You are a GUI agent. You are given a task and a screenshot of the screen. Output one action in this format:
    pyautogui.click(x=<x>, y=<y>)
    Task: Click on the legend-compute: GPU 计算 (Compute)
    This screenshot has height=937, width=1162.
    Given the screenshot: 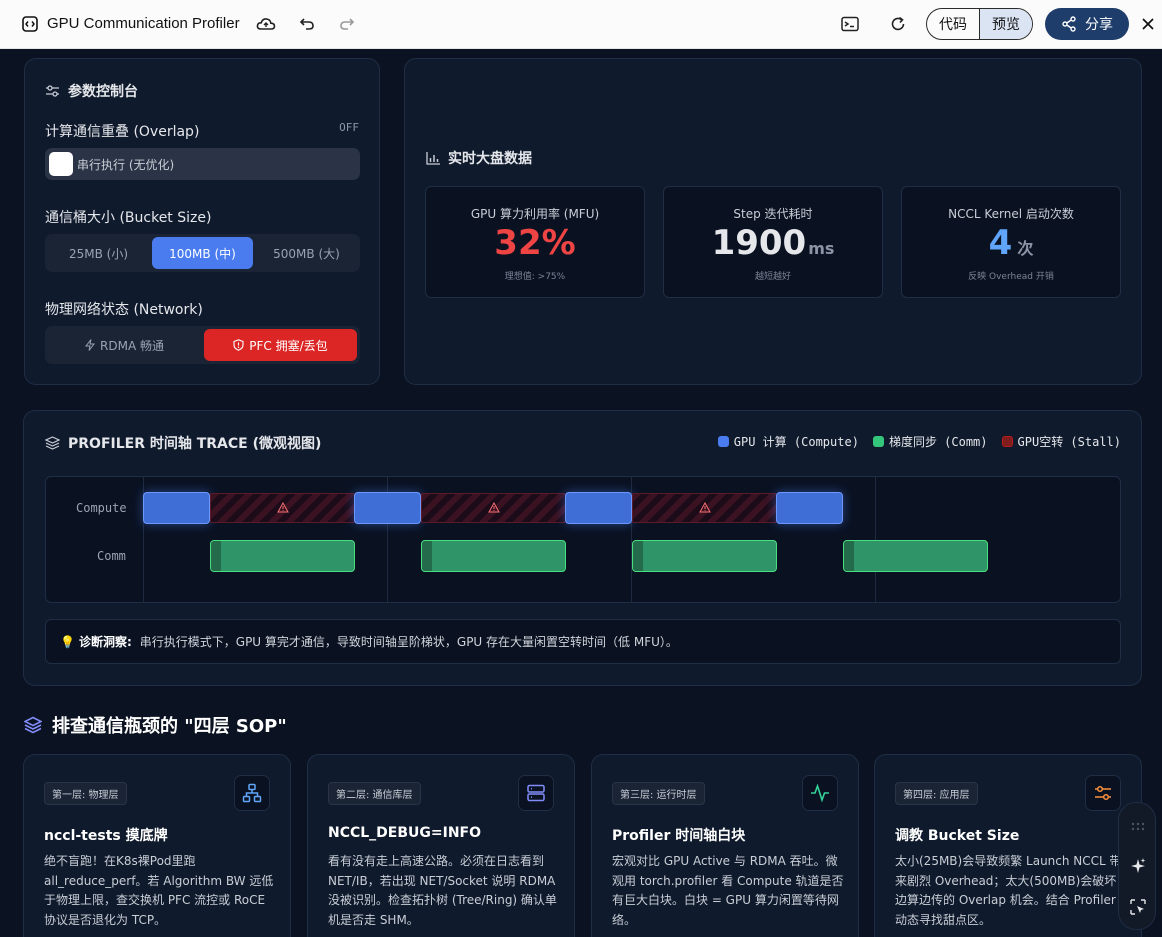 What is the action you would take?
    pyautogui.click(x=788, y=441)
    